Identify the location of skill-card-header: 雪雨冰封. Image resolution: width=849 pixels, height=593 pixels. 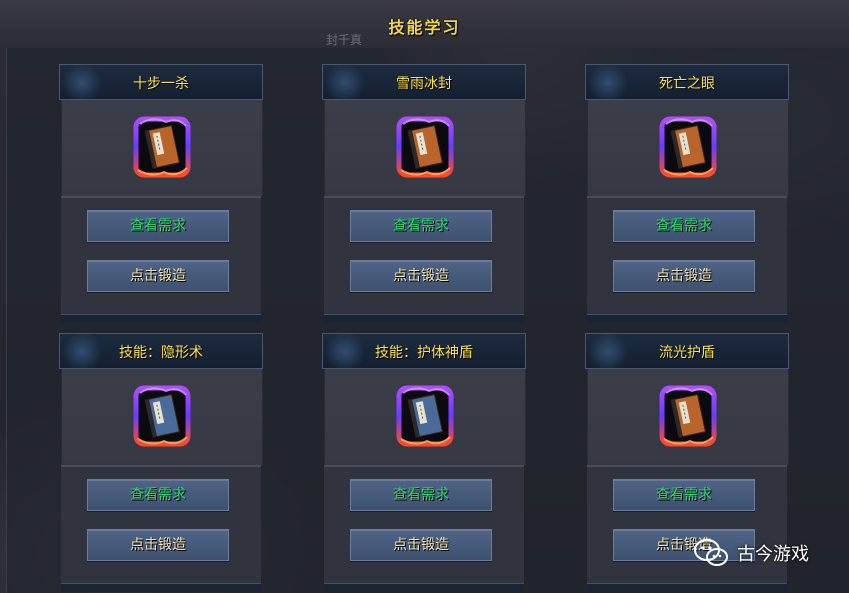
(424, 82).